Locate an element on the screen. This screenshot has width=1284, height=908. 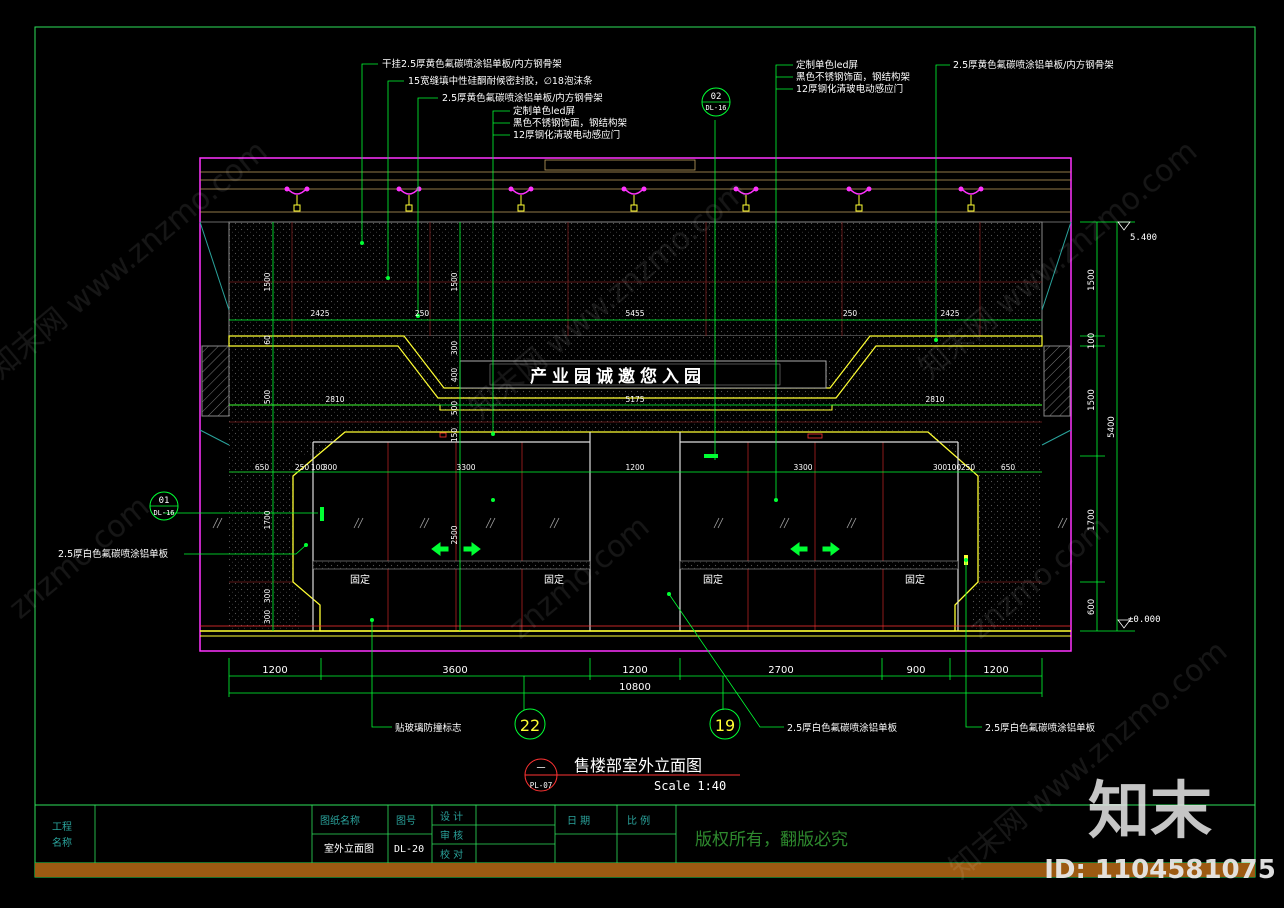
svg-text: 设 计 is located at coordinates (451, 816).